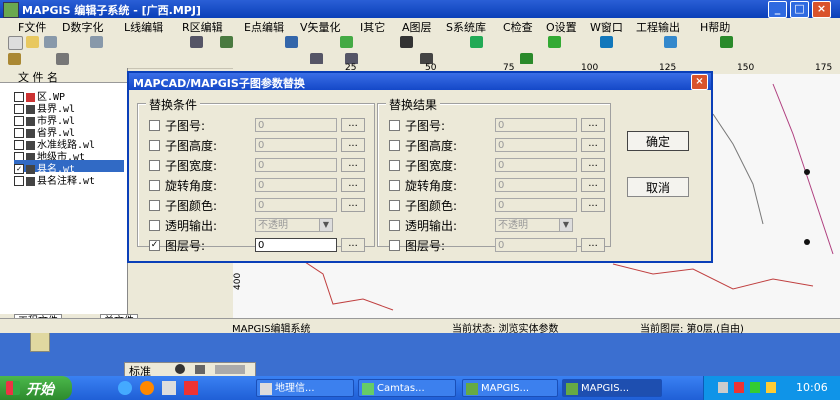  Describe the element at coordinates (723, 387) in the screenshot. I see `volume-icon` at that location.